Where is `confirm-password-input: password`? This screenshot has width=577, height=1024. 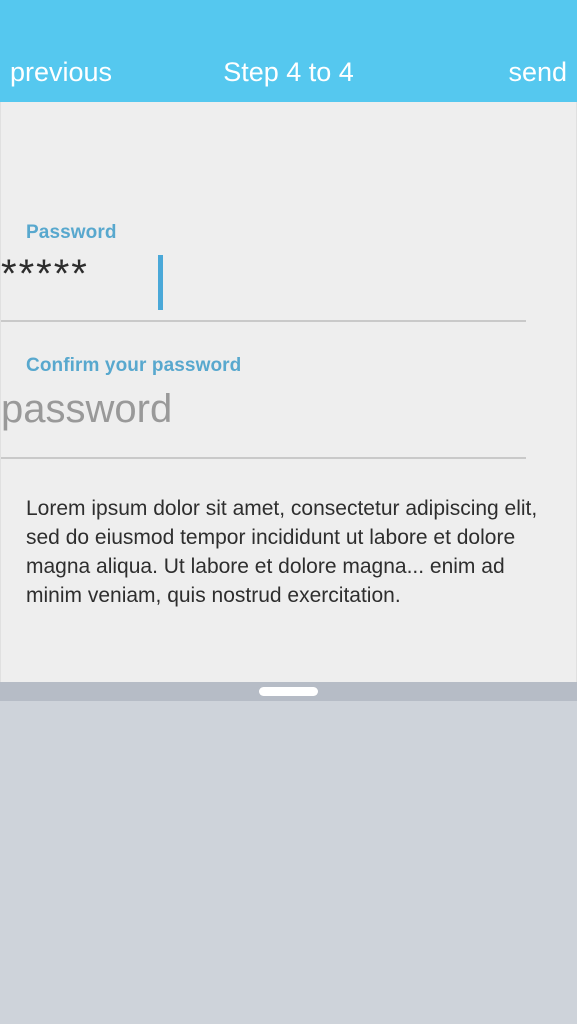
confirm-password-input: password is located at coordinates (263, 409).